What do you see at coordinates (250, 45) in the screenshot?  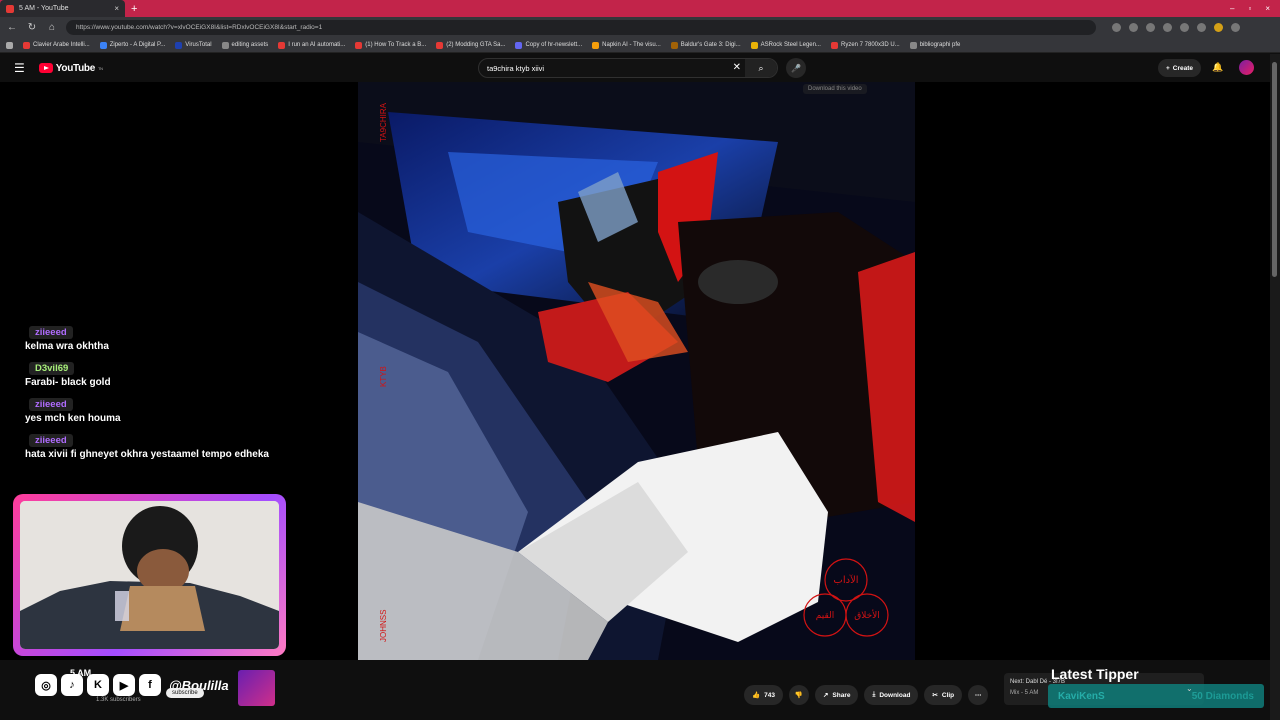 I see `bookmark-label: editing assets` at bounding box center [250, 45].